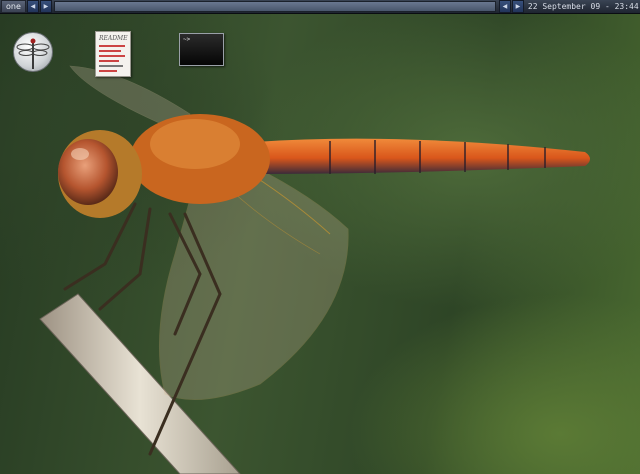  What do you see at coordinates (583, 6) in the screenshot?
I see `clock: 22 September 09 - 23:44` at bounding box center [583, 6].